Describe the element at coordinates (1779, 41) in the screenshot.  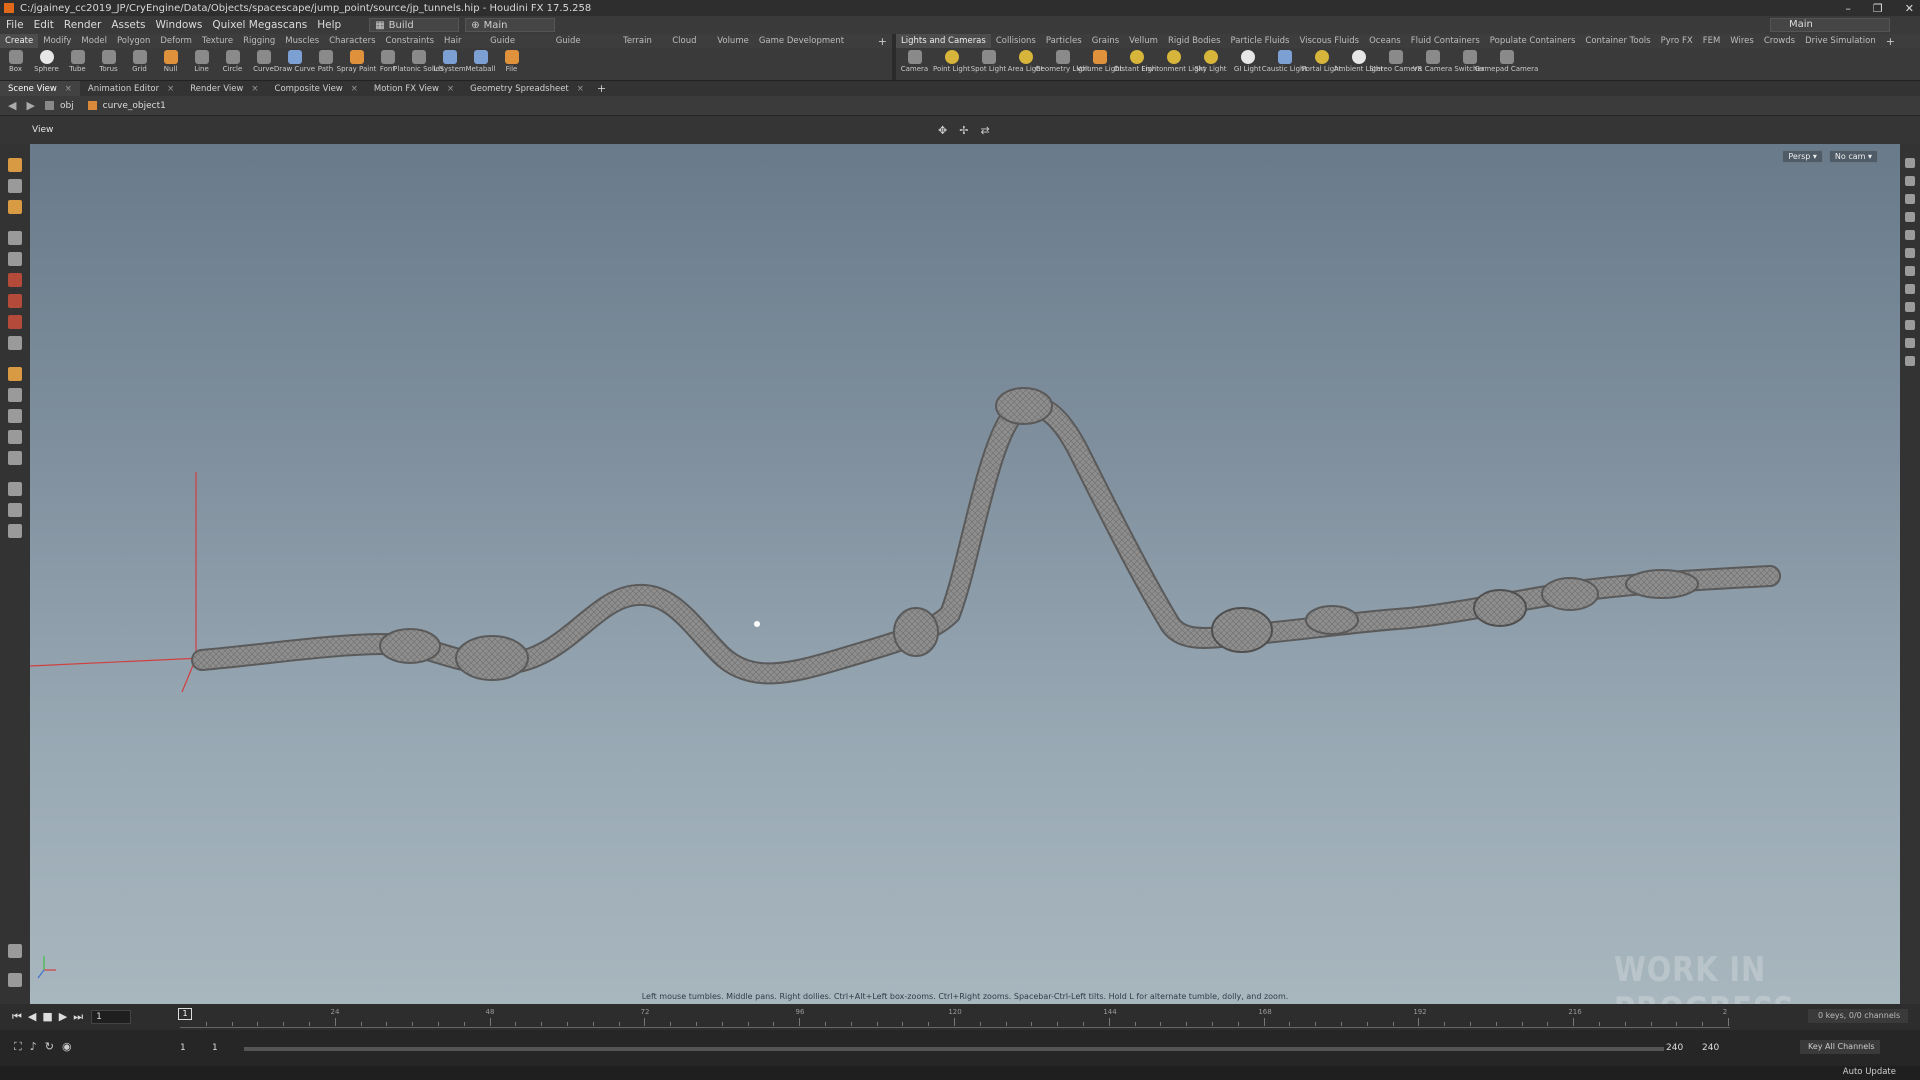
I see `shelf-tab-crowds: Crowds` at that location.